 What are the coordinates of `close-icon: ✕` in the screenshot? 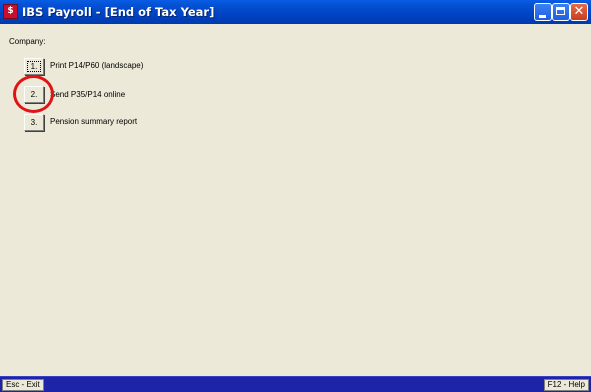 It's located at (579, 11).